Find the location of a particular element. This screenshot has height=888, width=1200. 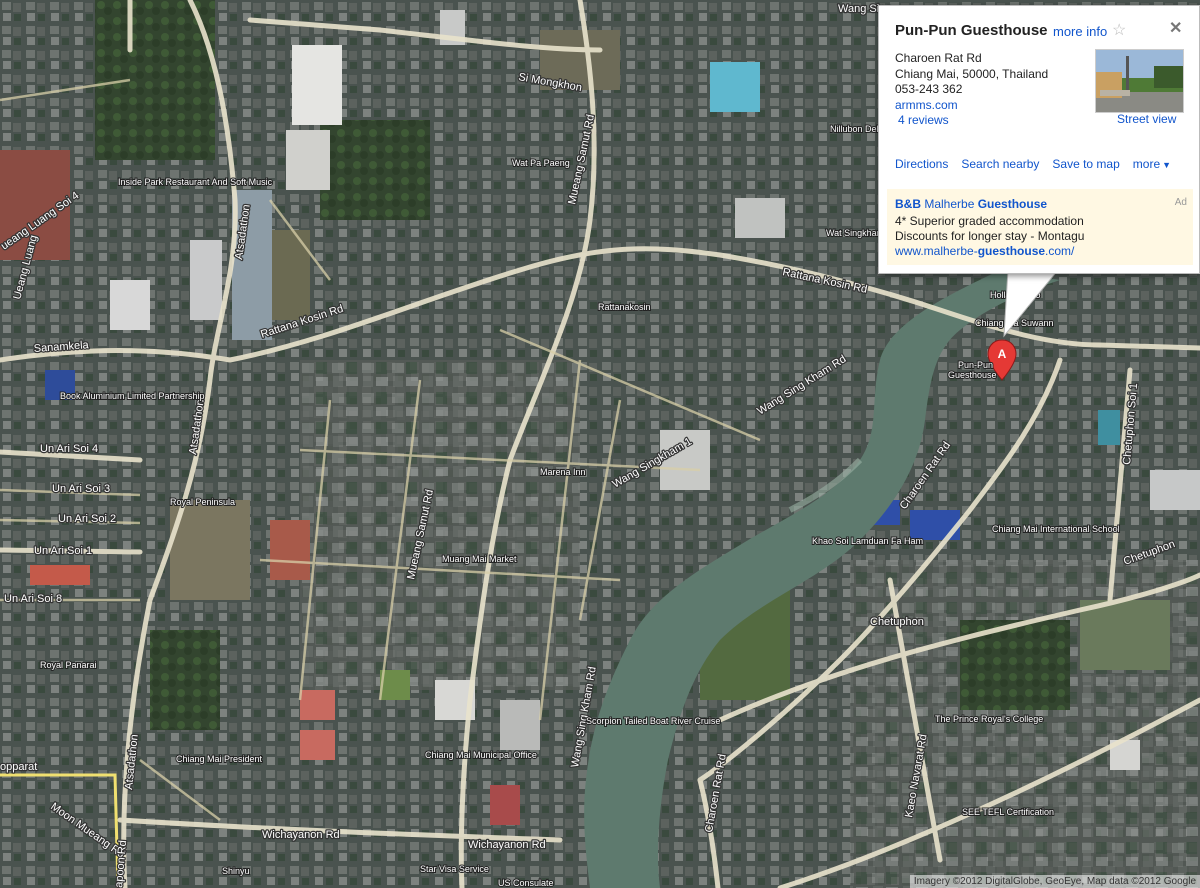

place-title: Pun-Pun Guesthouse is located at coordinates (971, 30).